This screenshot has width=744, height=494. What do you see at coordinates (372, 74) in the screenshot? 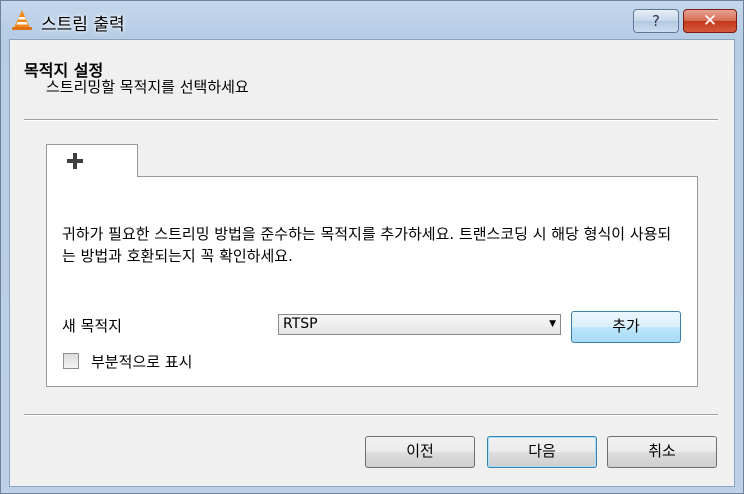
I see `wizard-header: 목적지 설정 스트리밍할 목적지를 선택하세요` at bounding box center [372, 74].